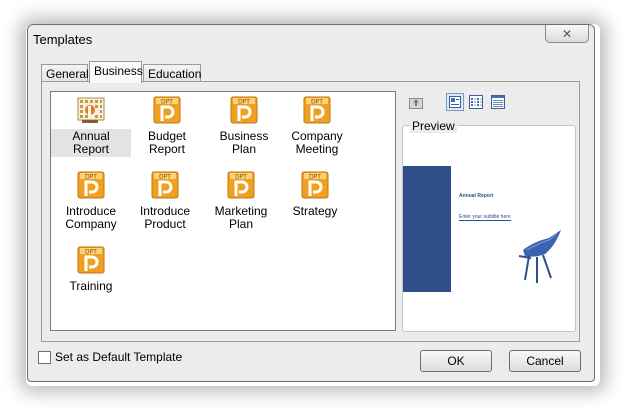 The width and height of the screenshot is (626, 408). What do you see at coordinates (167, 142) in the screenshot?
I see `template-label: Budget Report` at bounding box center [167, 142].